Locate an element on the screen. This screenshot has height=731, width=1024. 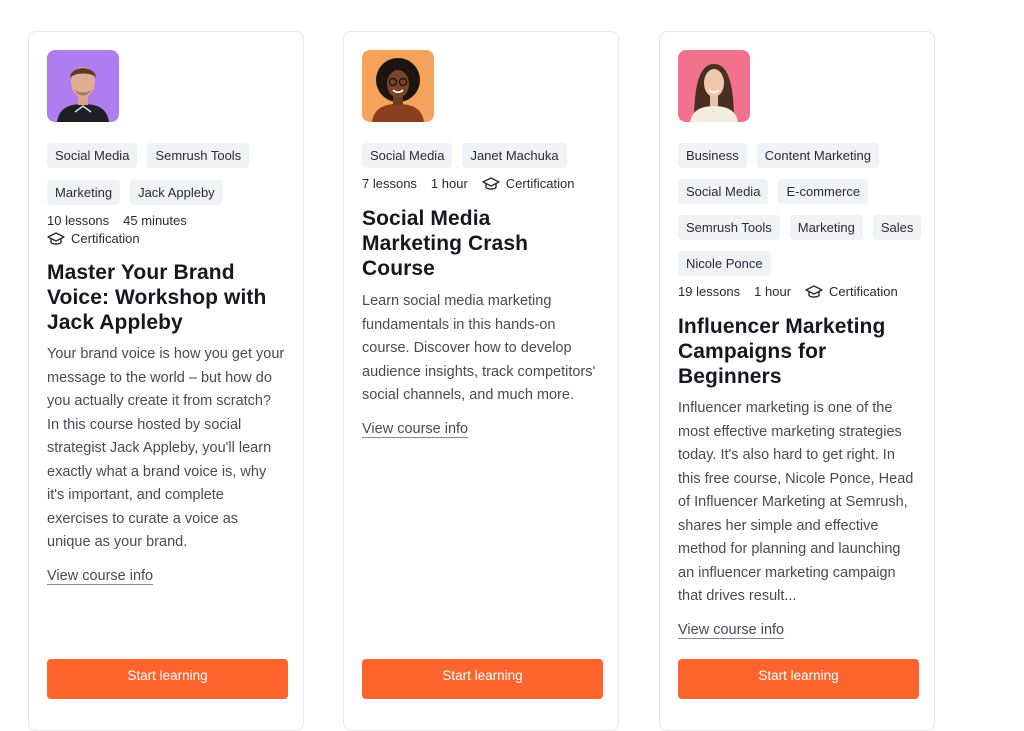
lessons-count: 10 lessons is located at coordinates (78, 220).